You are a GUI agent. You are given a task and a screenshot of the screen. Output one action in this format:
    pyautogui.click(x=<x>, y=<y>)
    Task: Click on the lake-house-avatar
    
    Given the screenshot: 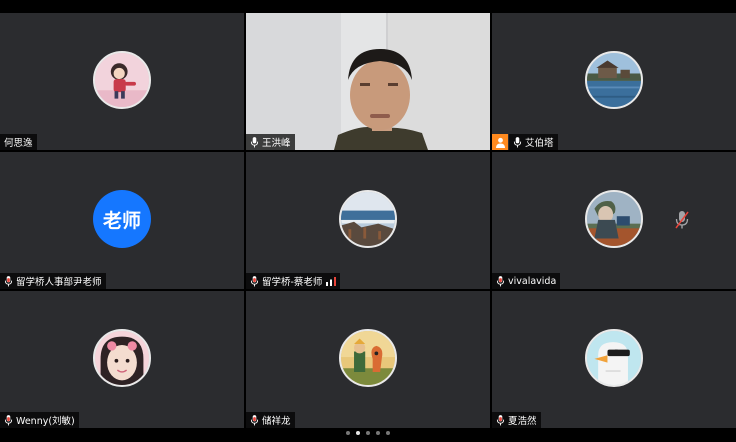 What is the action you would take?
    pyautogui.click(x=614, y=80)
    